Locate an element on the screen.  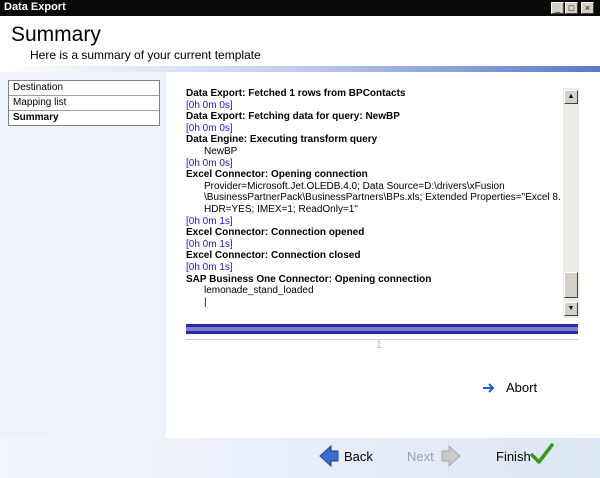
window-title: Data Export is located at coordinates (35, 7).